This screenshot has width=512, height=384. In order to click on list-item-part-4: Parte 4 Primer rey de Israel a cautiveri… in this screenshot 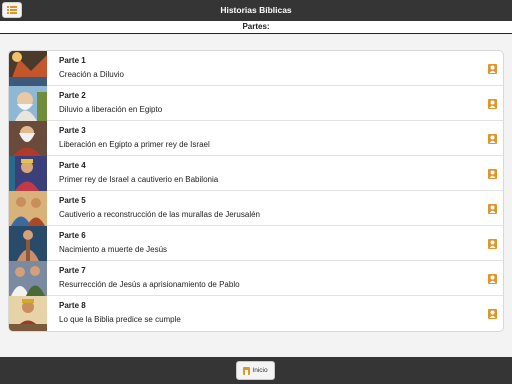, I will do `click(256, 173)`.